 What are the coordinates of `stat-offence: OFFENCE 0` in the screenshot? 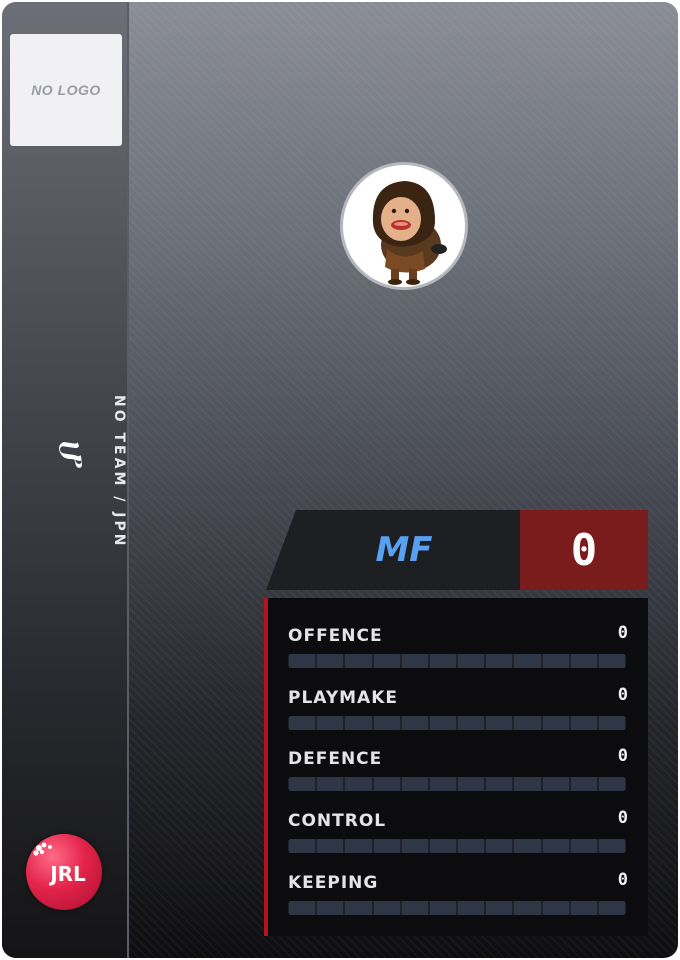 It's located at (458, 648).